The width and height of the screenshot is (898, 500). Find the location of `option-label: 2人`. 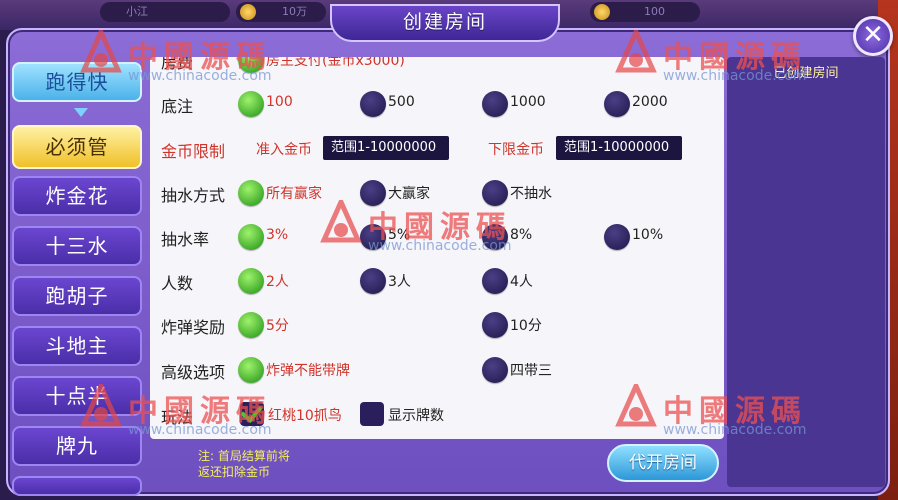

option-label: 2人 is located at coordinates (277, 282).